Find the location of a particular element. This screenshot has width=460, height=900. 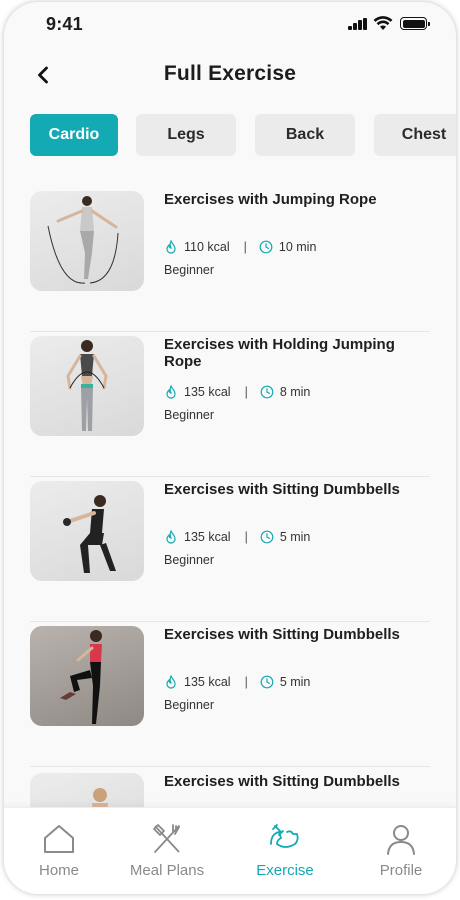

page-title: Full Exercise is located at coordinates (230, 73).